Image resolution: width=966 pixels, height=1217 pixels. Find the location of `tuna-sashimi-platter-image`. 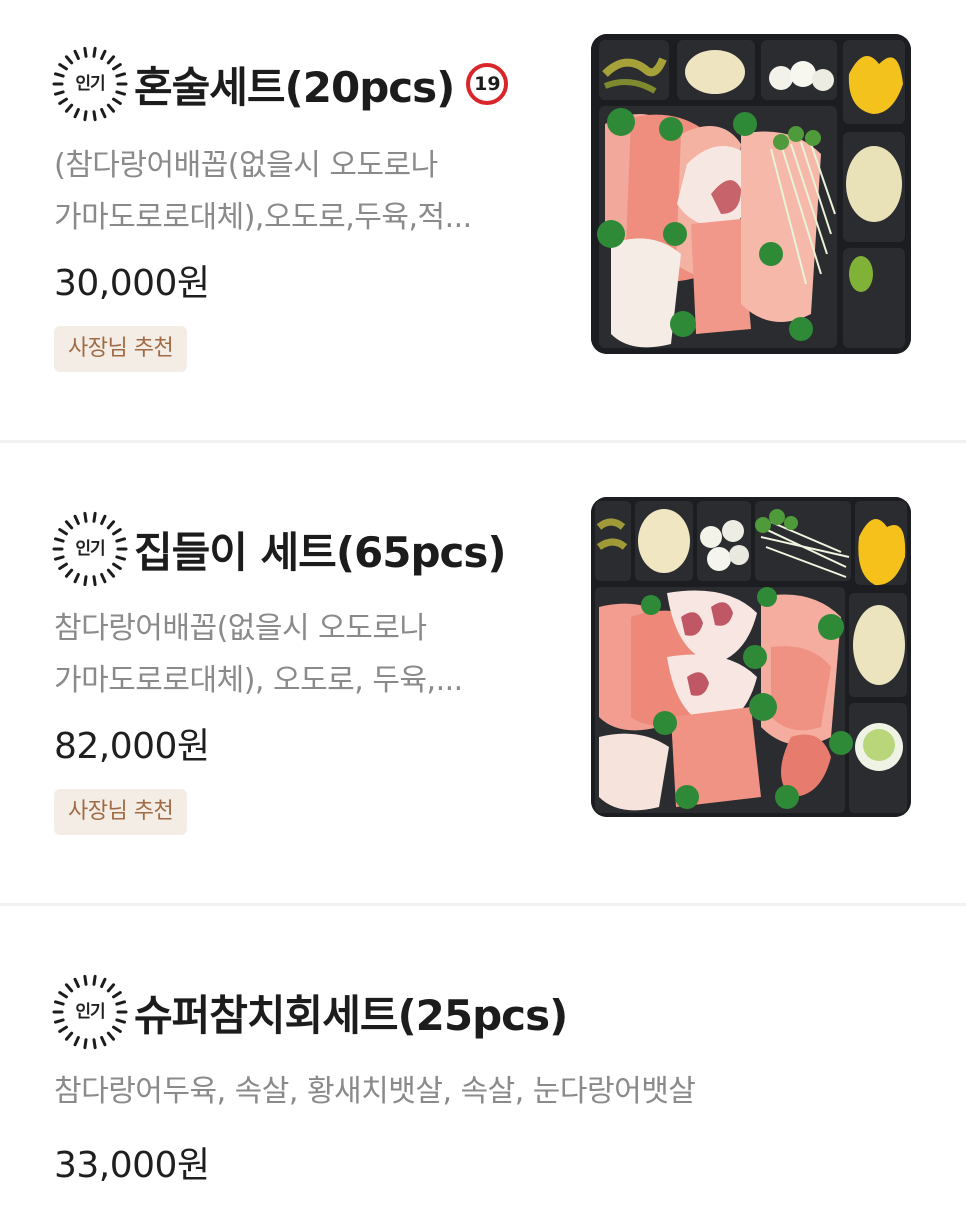

tuna-sashimi-platter-image is located at coordinates (751, 194).